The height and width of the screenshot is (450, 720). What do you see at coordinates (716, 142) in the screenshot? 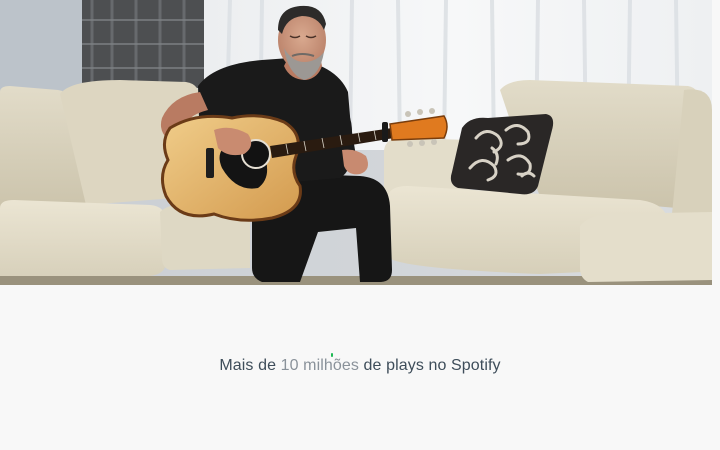
I see `scroll-gutter` at bounding box center [716, 142].